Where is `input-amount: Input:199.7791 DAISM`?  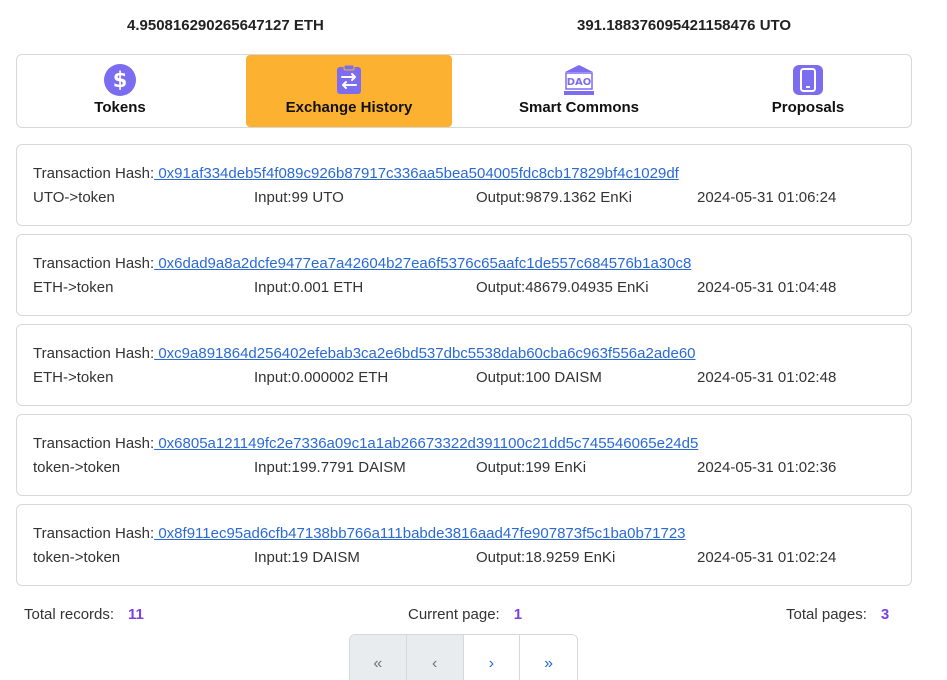 input-amount: Input:199.7791 DAISM is located at coordinates (330, 467).